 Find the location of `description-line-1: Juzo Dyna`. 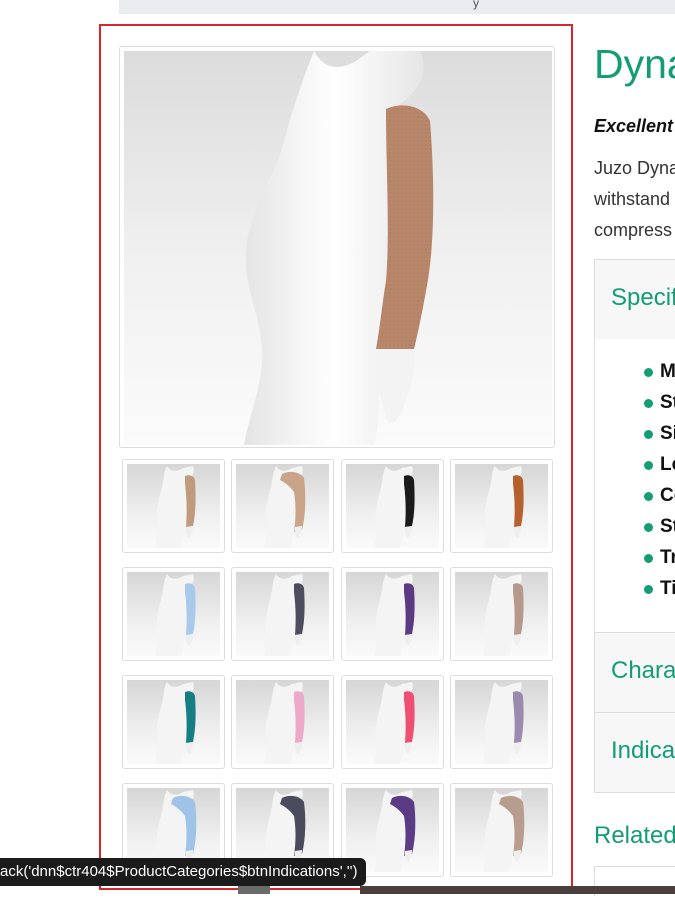

description-line-1: Juzo Dyna is located at coordinates (634, 168).